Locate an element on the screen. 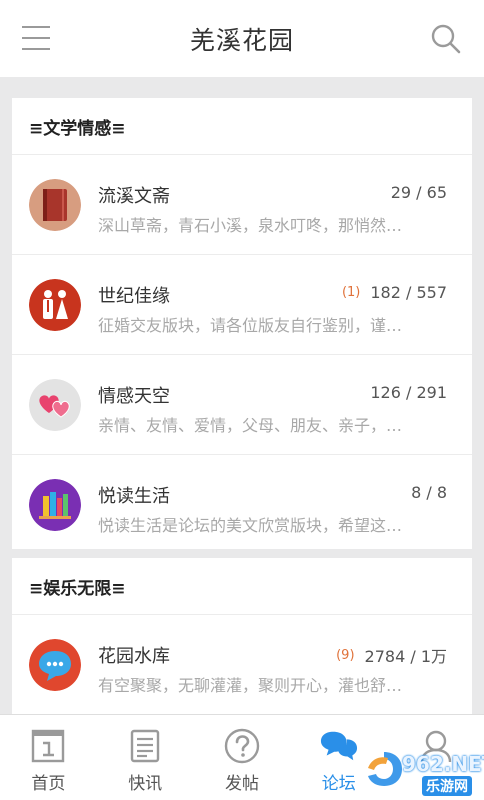 This screenshot has height=800, width=484. watermark-subtext: 乐游网 is located at coordinates (447, 786).